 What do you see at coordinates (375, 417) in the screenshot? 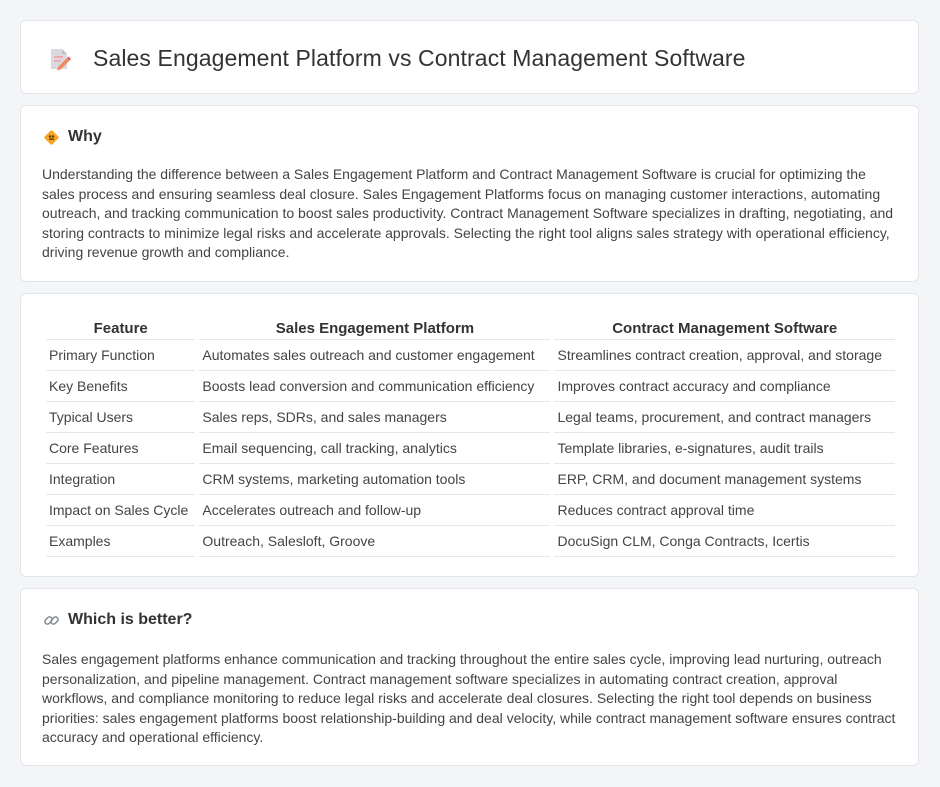
I see `sales-engagement-cell: Sales reps, SDRs, and sales managers` at bounding box center [375, 417].